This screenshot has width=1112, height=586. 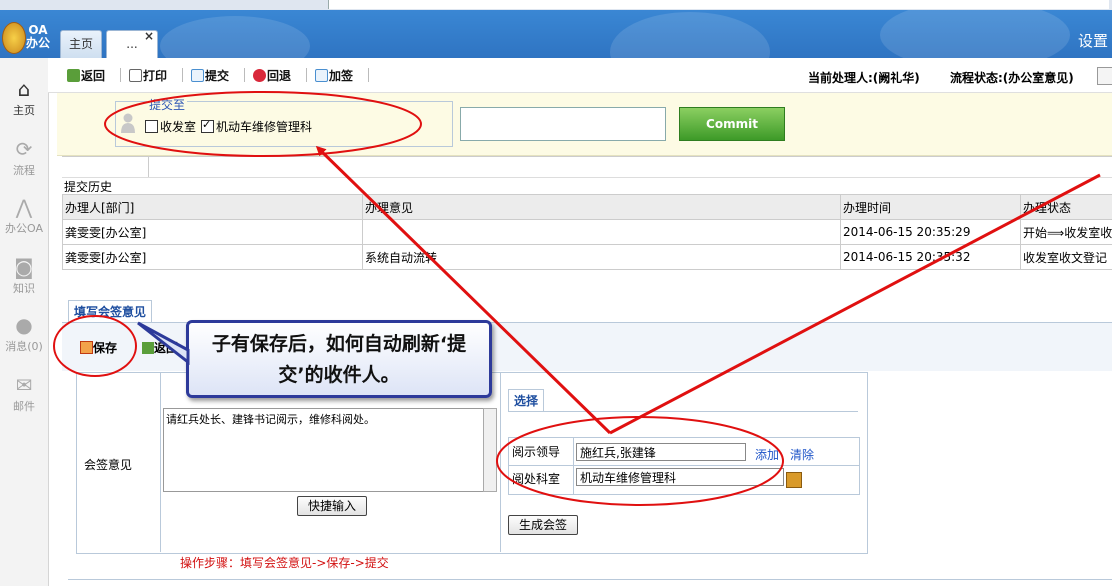 What do you see at coordinates (264, 127) in the screenshot?
I see `recipient-option-label: 机动车维修管理科` at bounding box center [264, 127].